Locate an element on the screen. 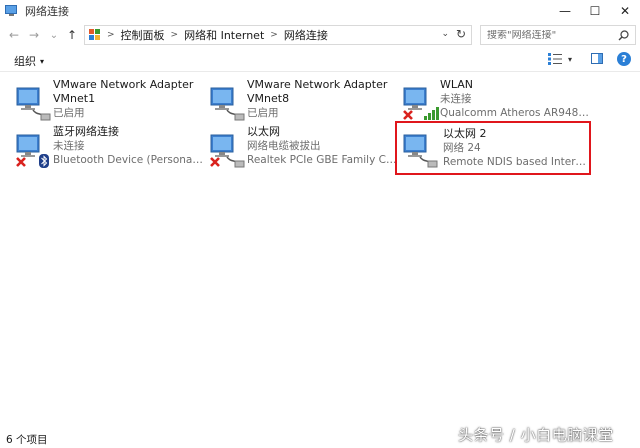  window-controls: — ☐ ✕ is located at coordinates (595, 11).